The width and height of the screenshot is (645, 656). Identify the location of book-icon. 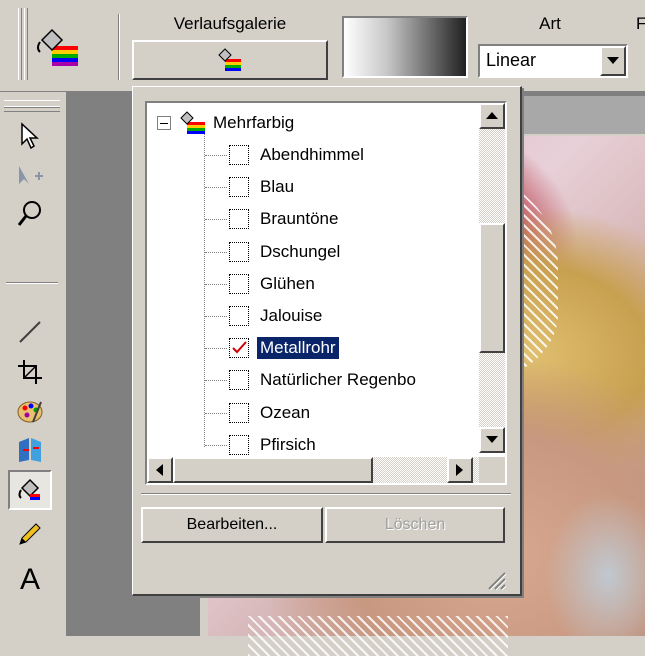
(30, 450).